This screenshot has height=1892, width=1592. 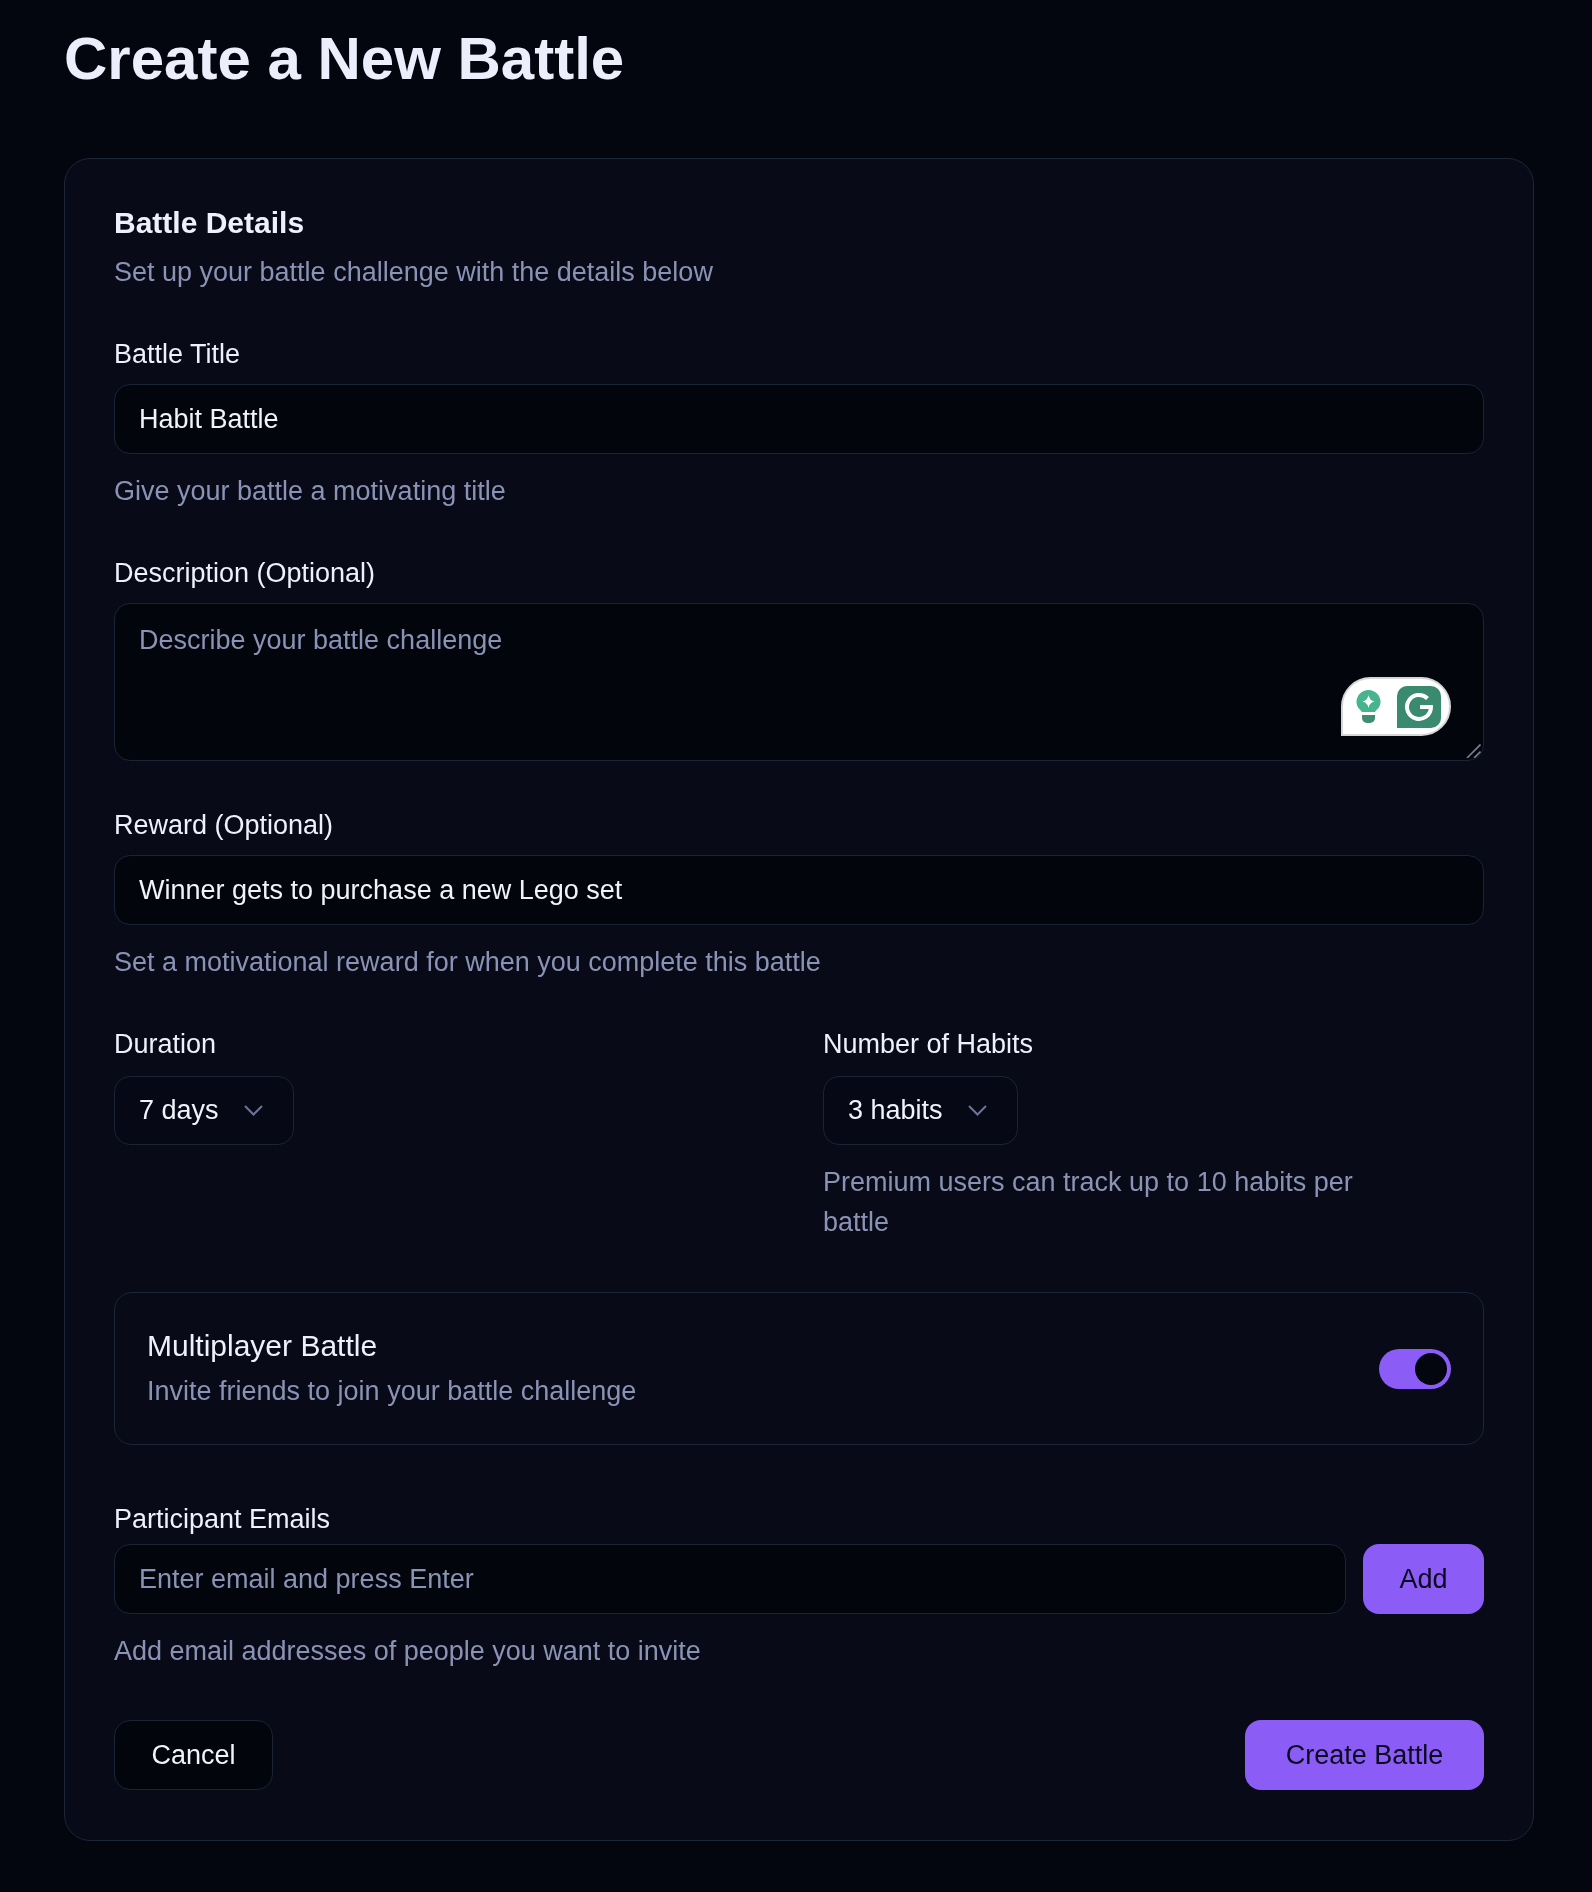 What do you see at coordinates (210, 223) in the screenshot?
I see `section-title: Battle Details` at bounding box center [210, 223].